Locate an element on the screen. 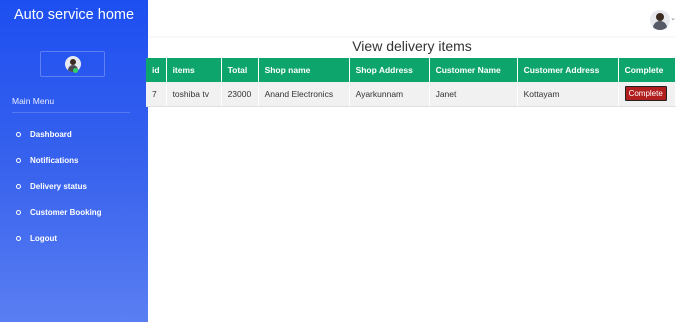 The image size is (676, 322). cell-id: 7 is located at coordinates (156, 94).